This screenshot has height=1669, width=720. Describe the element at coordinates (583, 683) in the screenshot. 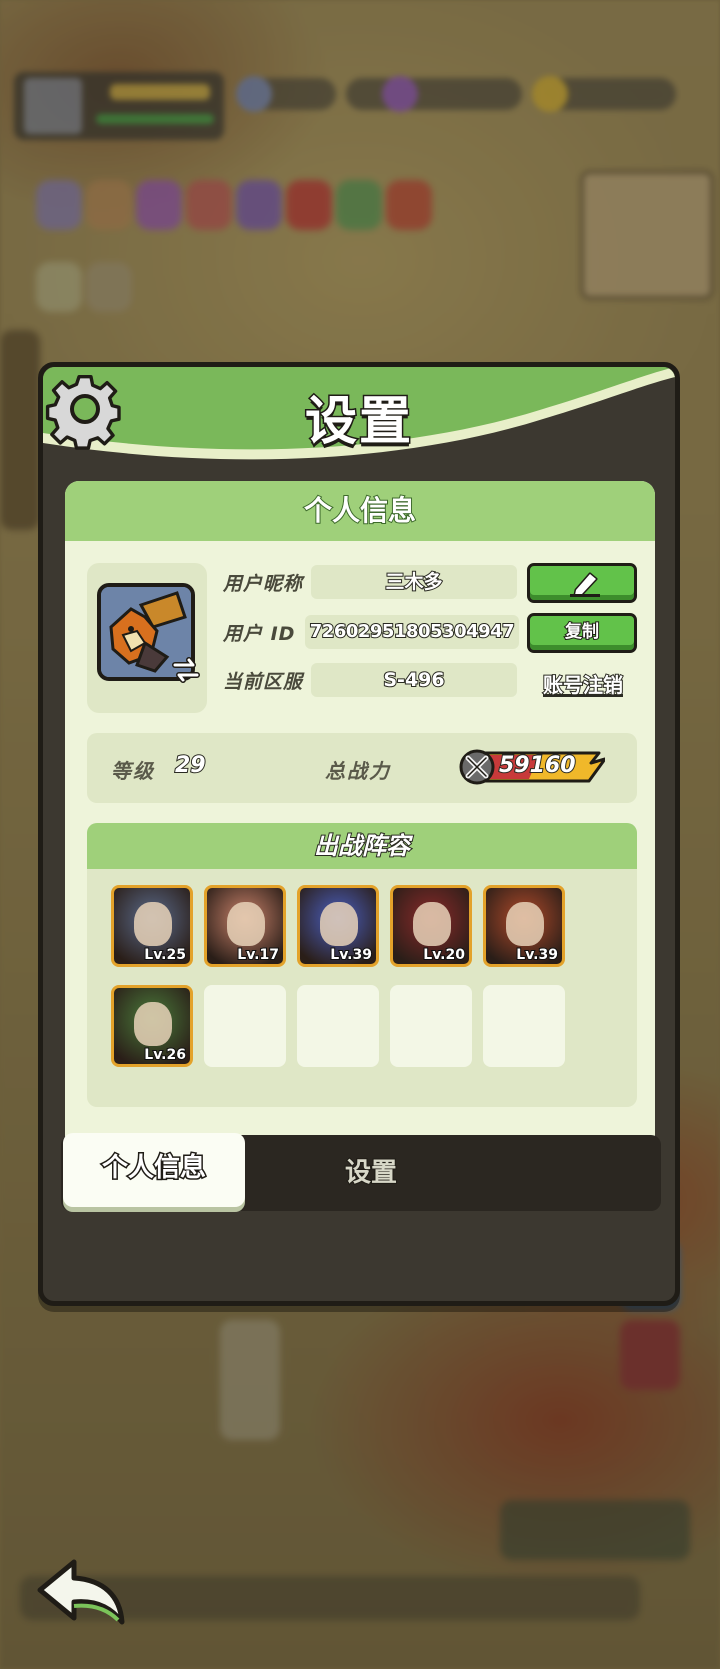

I see `account-deletion-link: 账号注销` at that location.